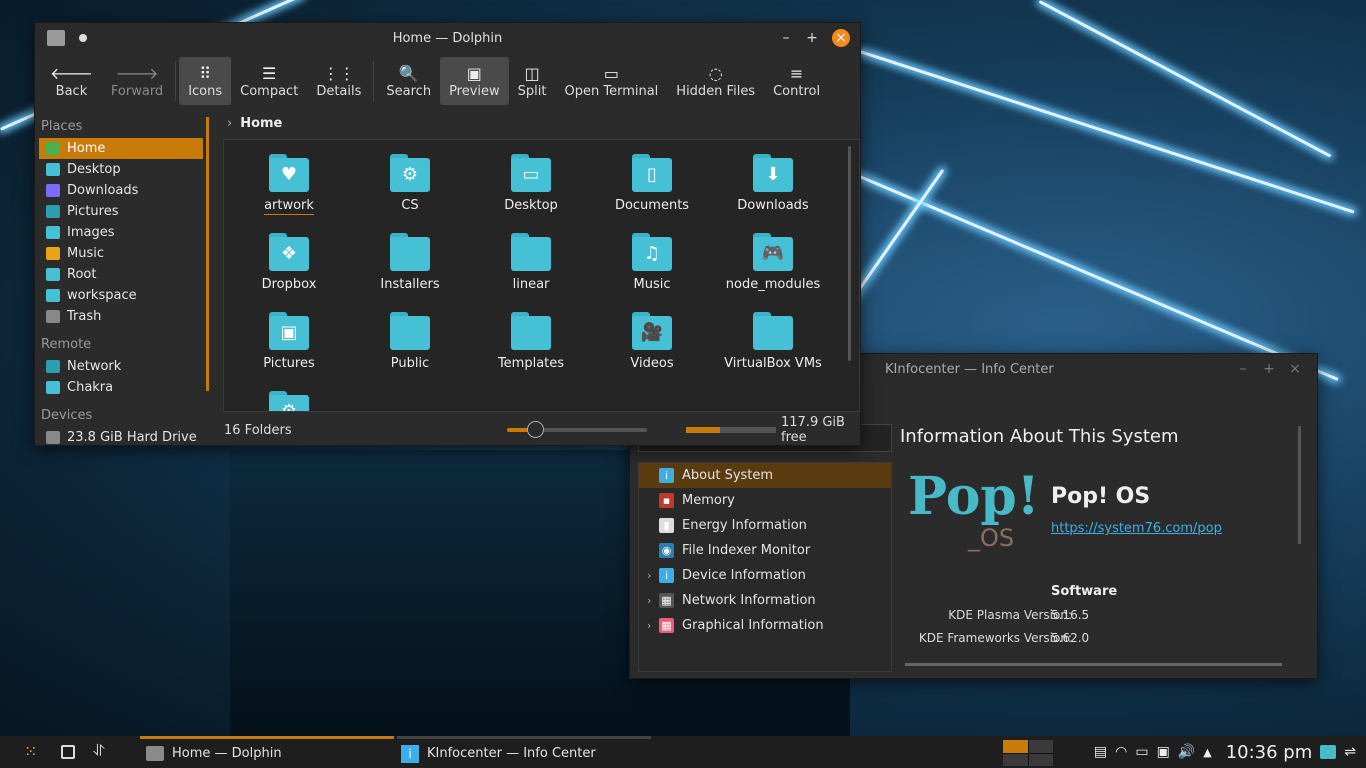 The image size is (1366, 768). I want to click on folder-icon, so click(53, 232).